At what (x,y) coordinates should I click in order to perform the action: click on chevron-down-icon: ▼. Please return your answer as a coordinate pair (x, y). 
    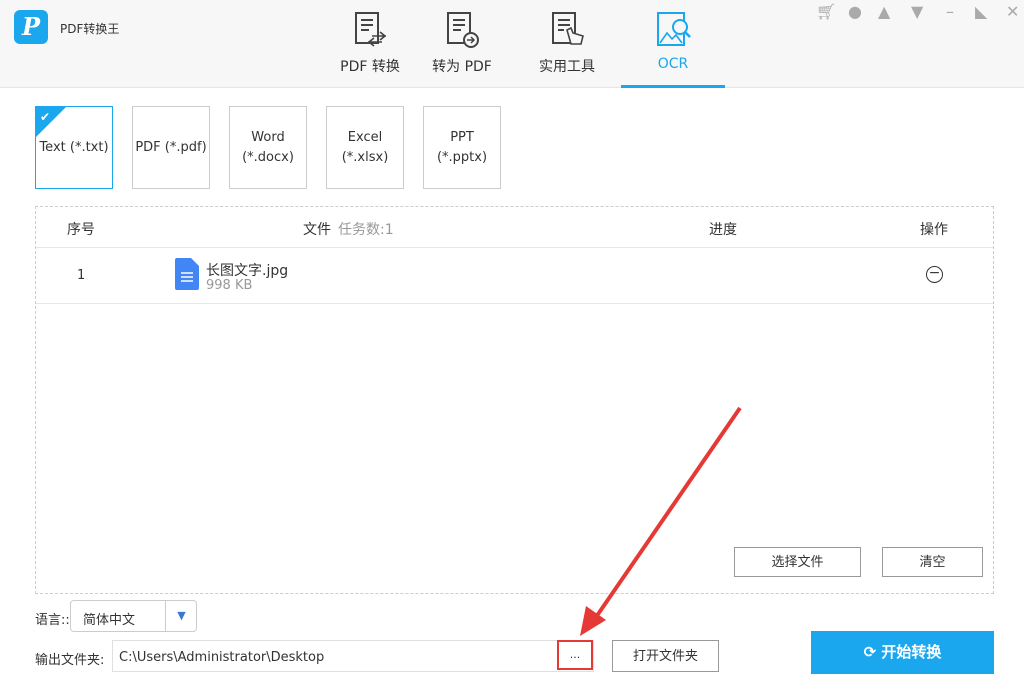
    Looking at the image, I should click on (181, 616).